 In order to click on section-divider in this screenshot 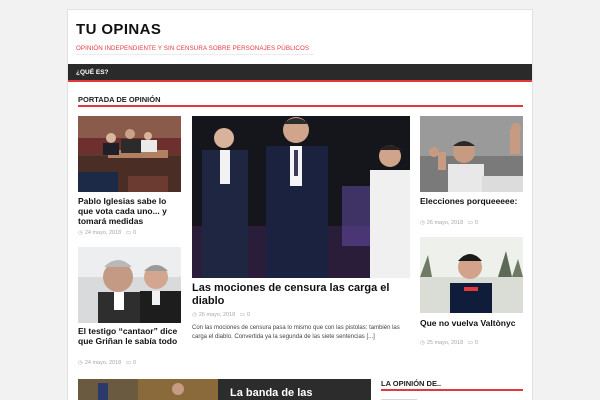, I will do `click(300, 106)`.